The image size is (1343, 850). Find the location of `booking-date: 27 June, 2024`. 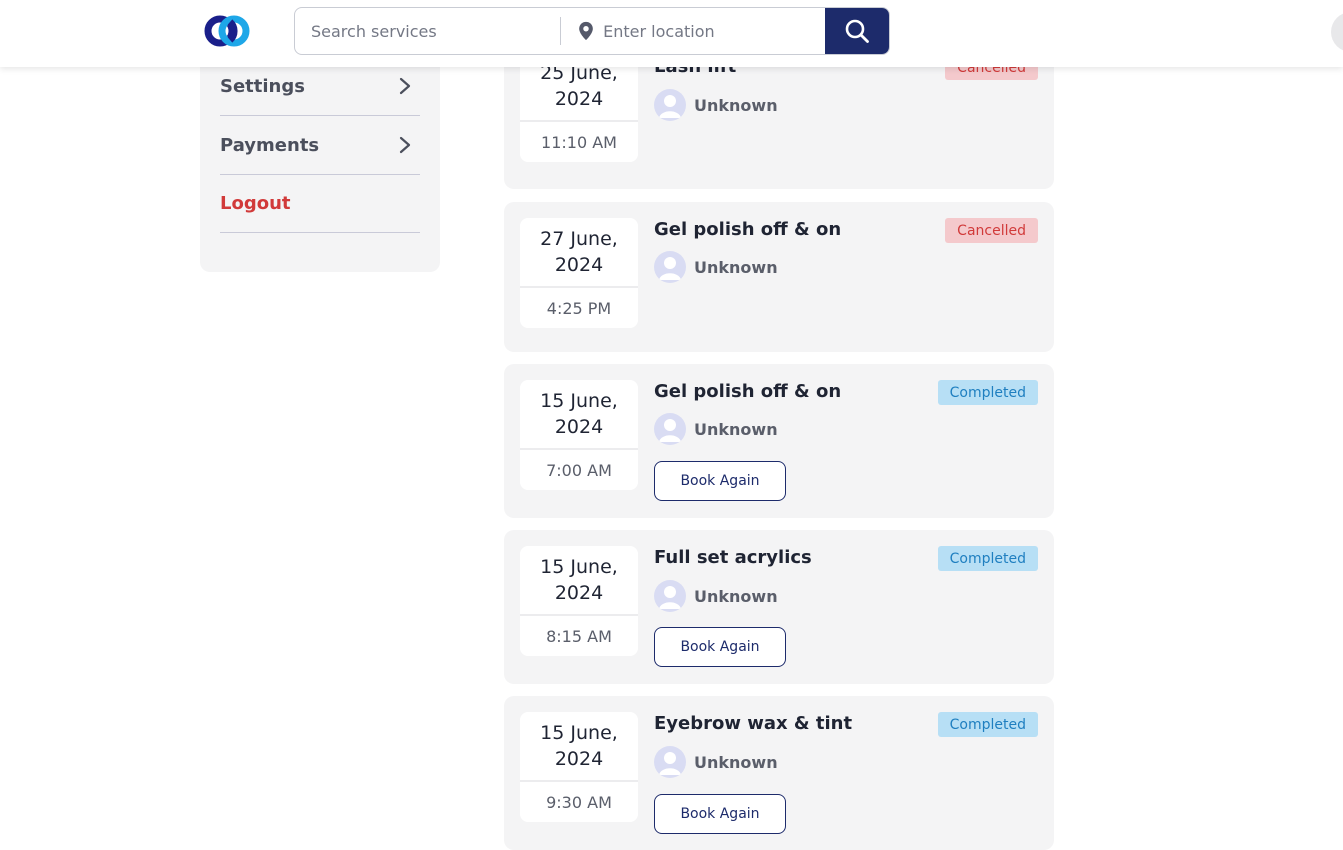

booking-date: 27 June, 2024 is located at coordinates (579, 253).